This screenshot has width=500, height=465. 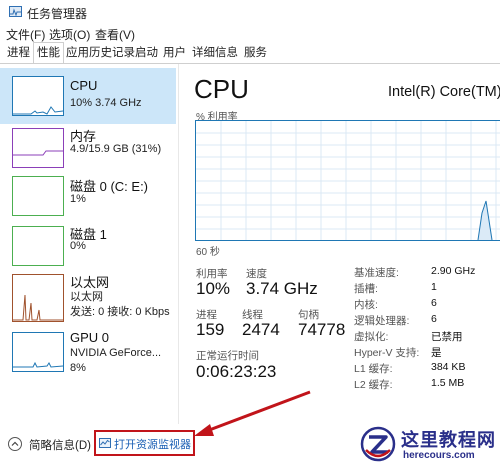 I want to click on chevron-up-icon, so click(x=15, y=443).